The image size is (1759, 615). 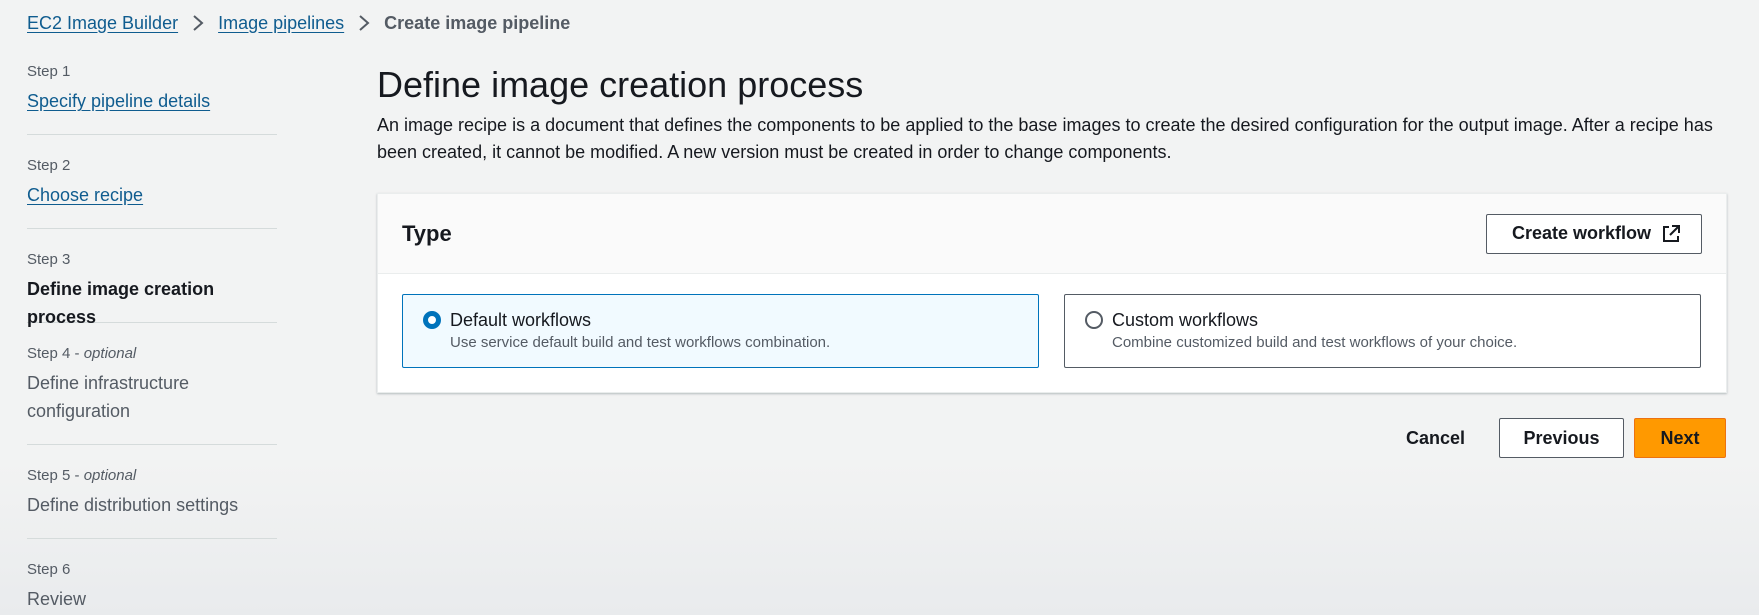 I want to click on cancel-button: Cancel, so click(x=1435, y=438).